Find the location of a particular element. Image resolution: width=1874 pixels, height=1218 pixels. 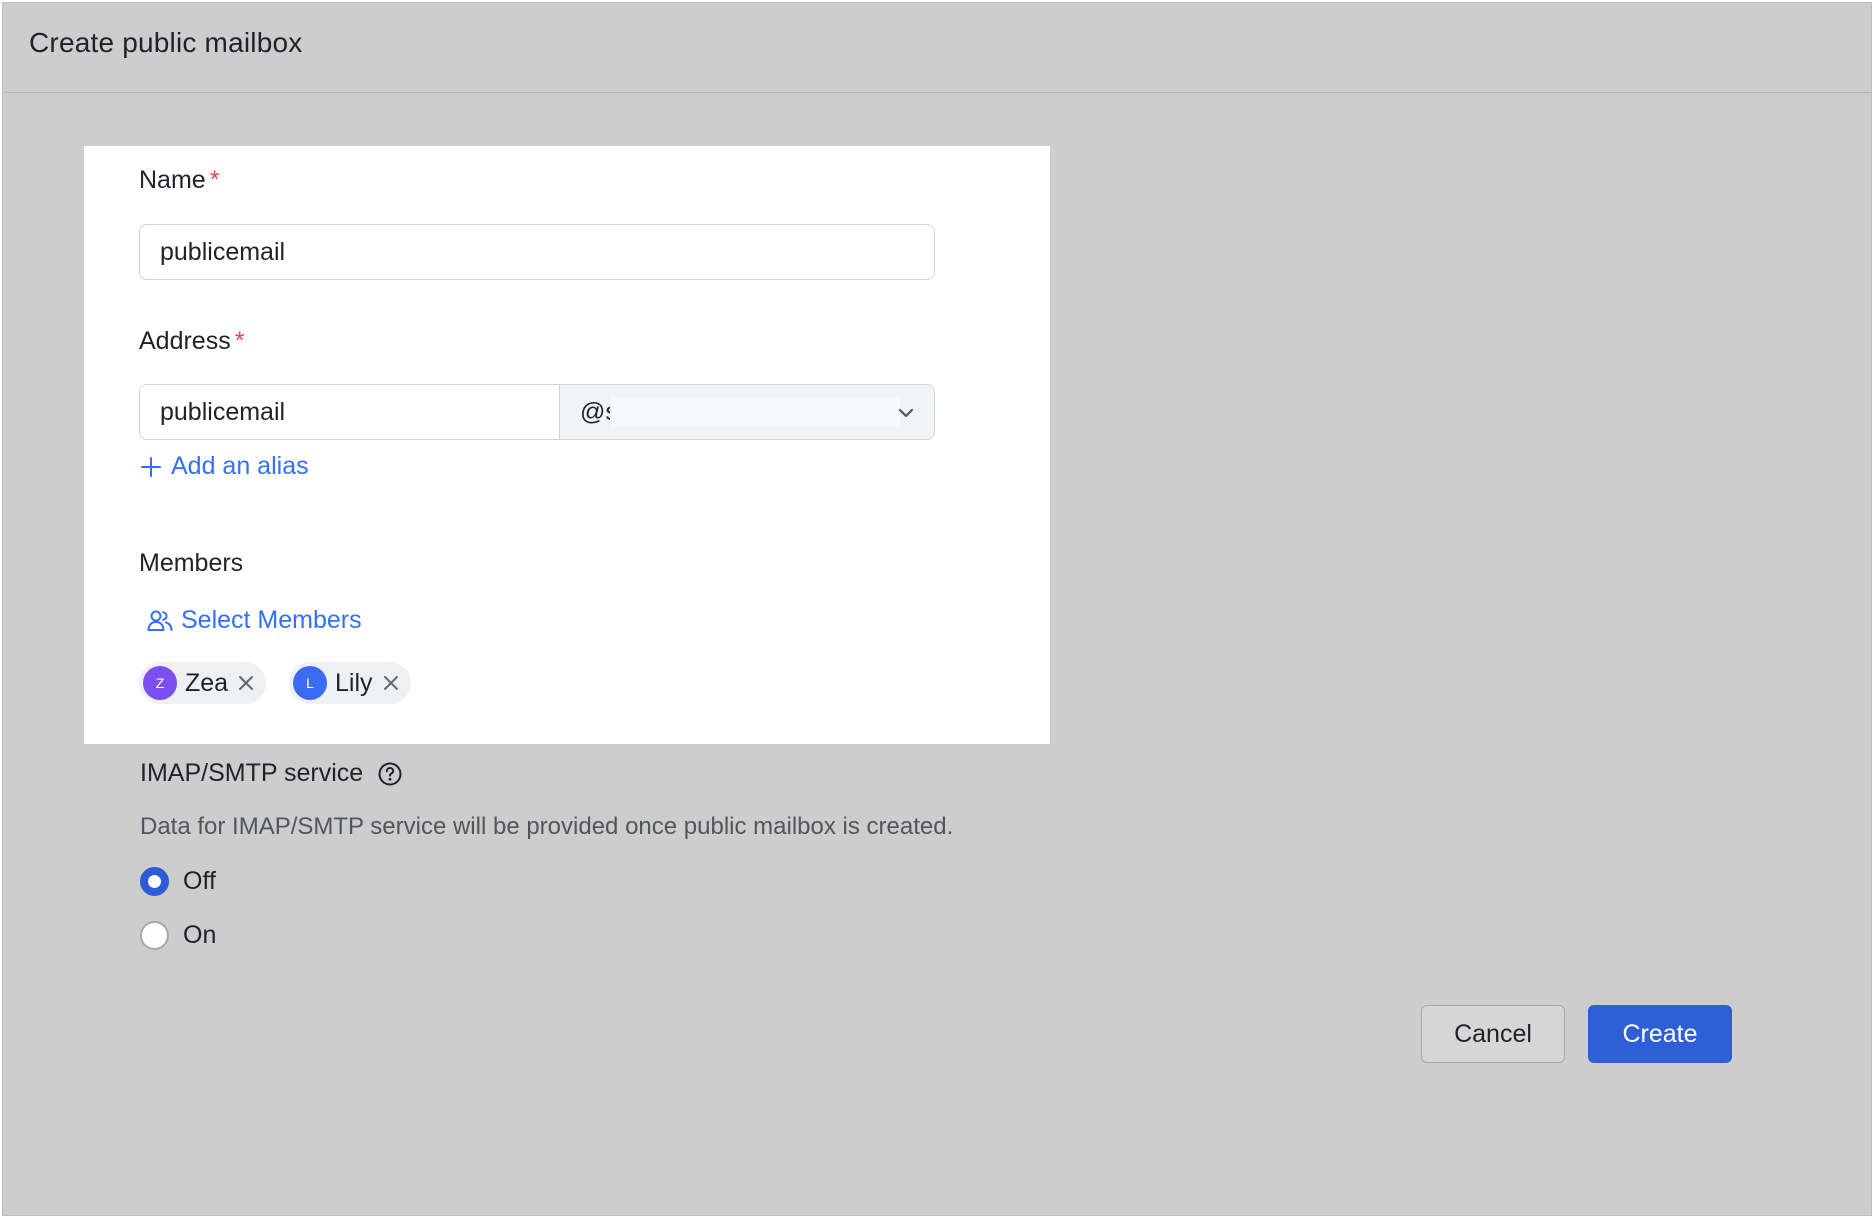

select-members-button: Select Members is located at coordinates (254, 620).